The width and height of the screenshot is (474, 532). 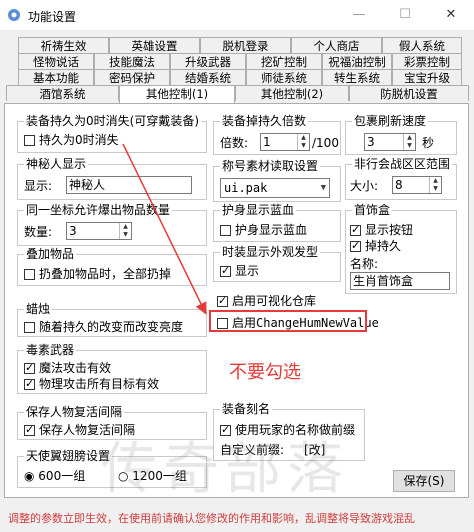 What do you see at coordinates (211, 518) in the screenshot?
I see `footer-note: 调整的参数立即生效，在使用前请确认您修改的作用和影响，乱调整将导致游戏混乱` at bounding box center [211, 518].